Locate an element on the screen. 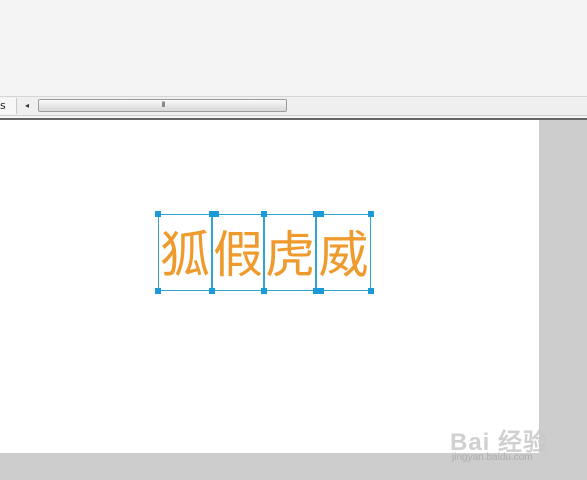 The width and height of the screenshot is (587, 480). horizontal-scrollbar: s ◂ lll is located at coordinates (293, 106).